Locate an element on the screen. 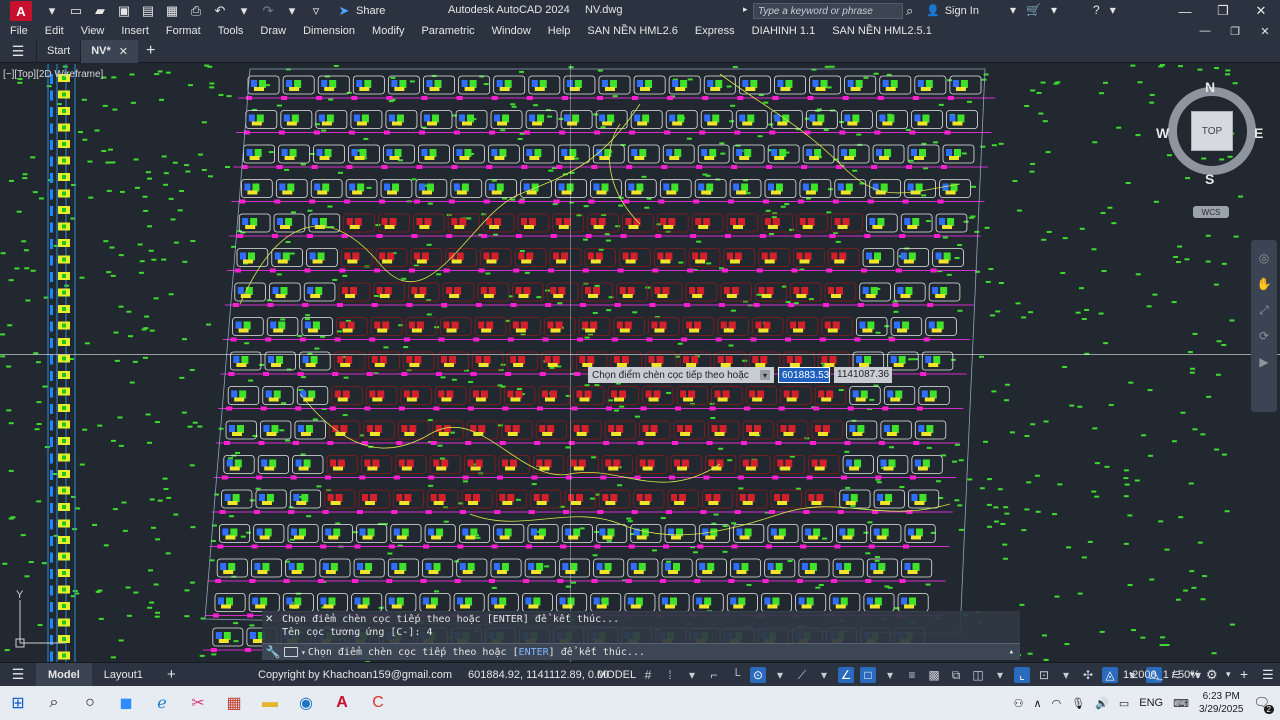 The image size is (1280, 720). 3d-osnap-icon: ◫ is located at coordinates (978, 675).